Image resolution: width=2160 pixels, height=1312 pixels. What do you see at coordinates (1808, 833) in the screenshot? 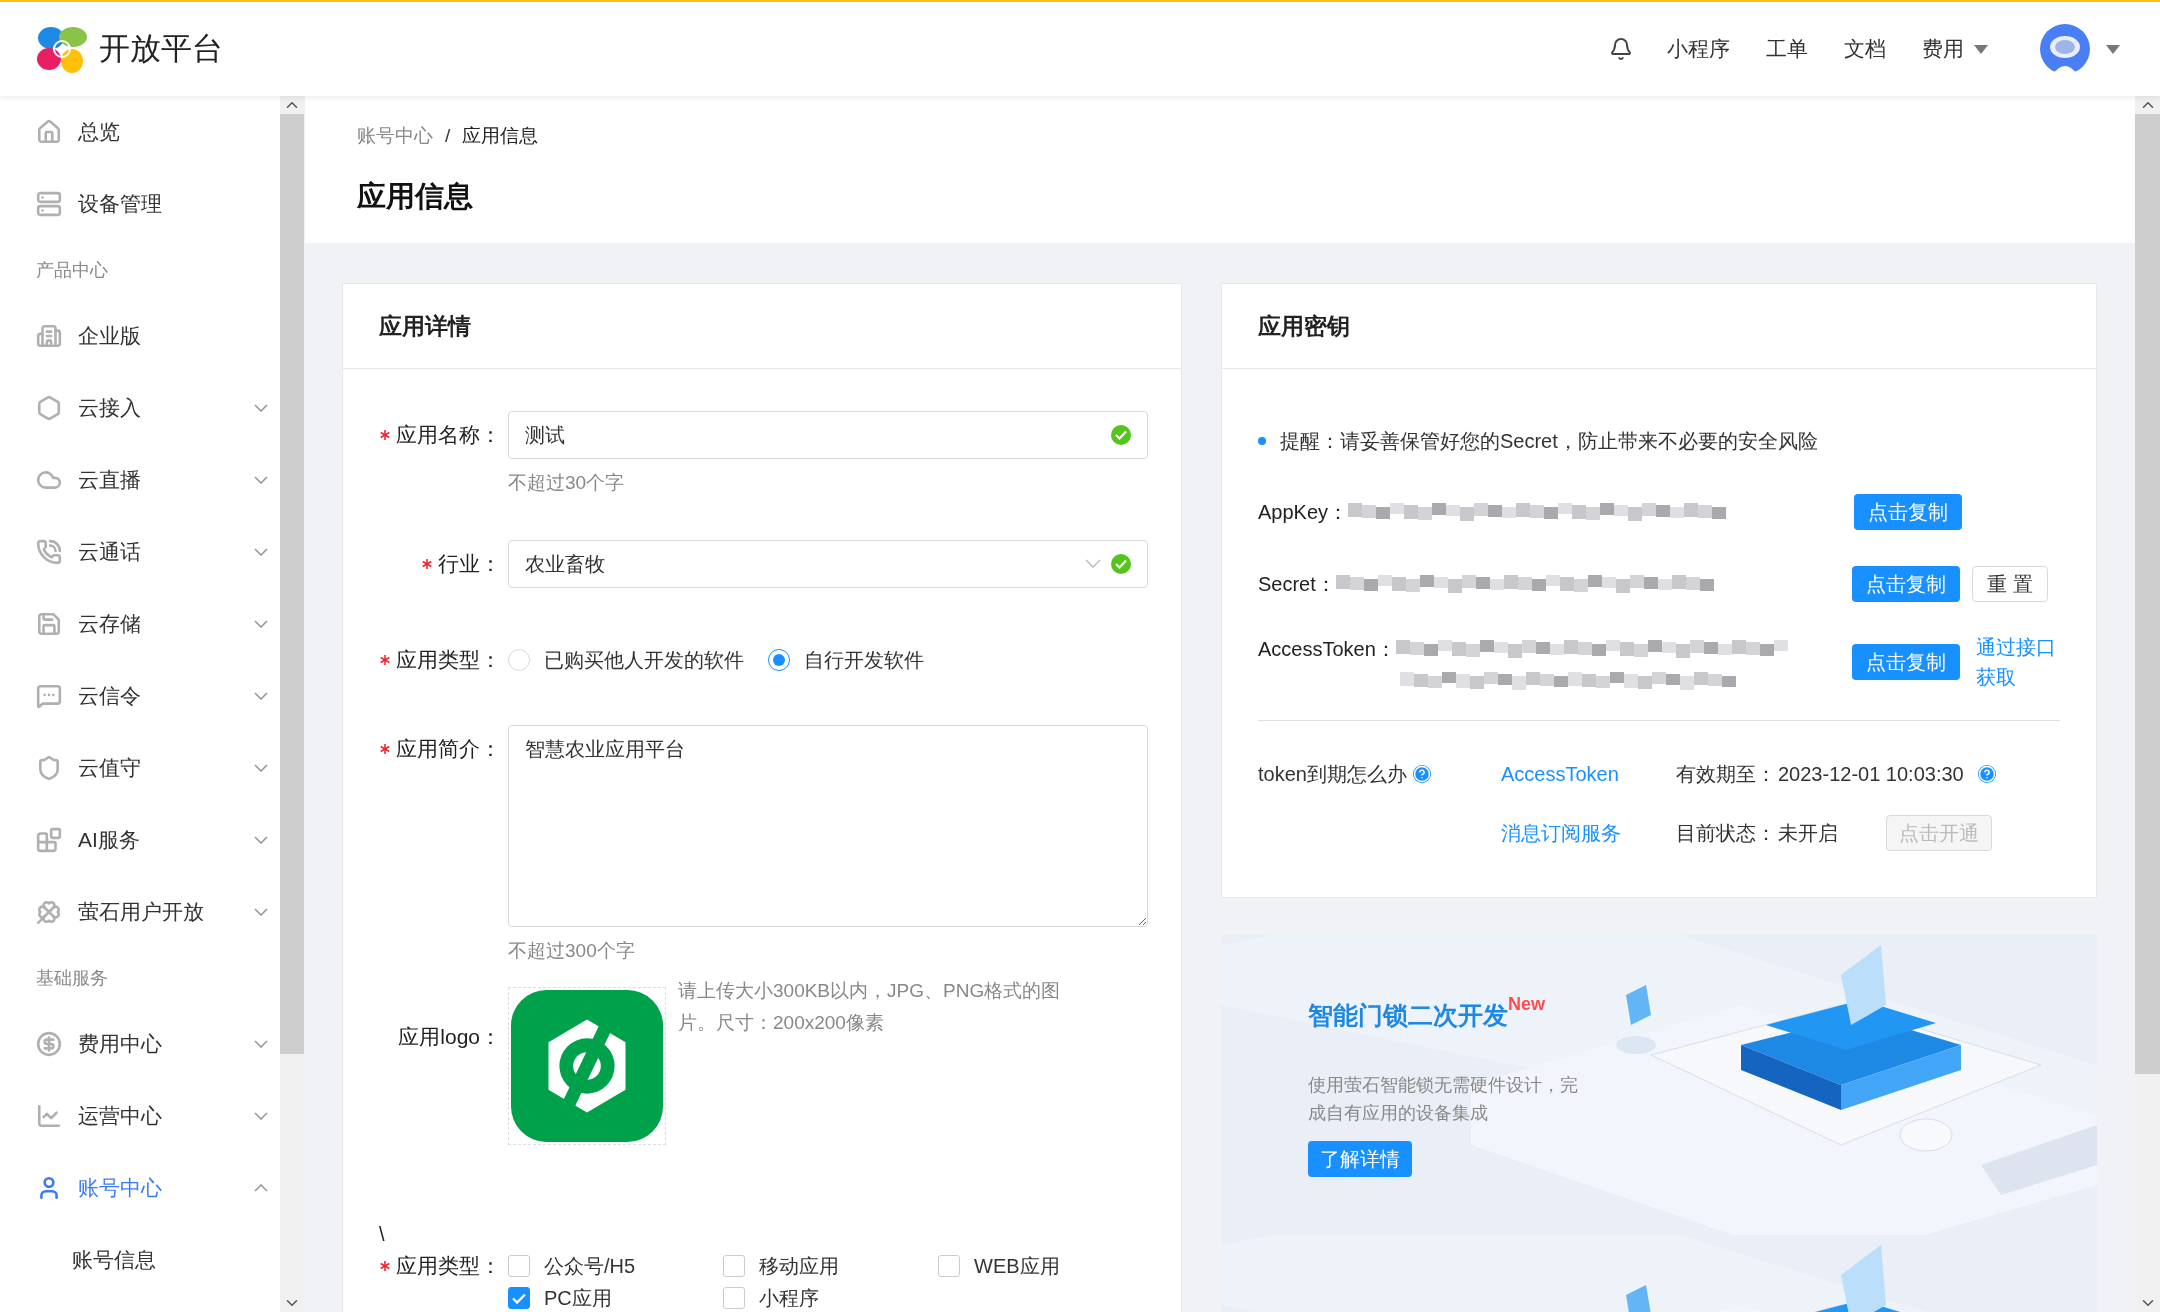
I see `status-value: 未开启` at bounding box center [1808, 833].